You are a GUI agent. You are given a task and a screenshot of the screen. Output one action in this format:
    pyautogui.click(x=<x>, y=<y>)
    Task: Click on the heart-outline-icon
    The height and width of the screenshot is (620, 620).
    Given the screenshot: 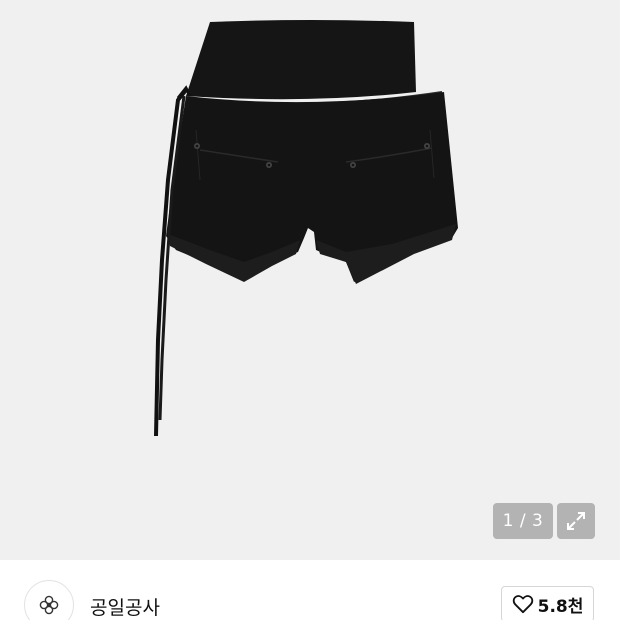 What is the action you would take?
    pyautogui.click(x=522, y=604)
    